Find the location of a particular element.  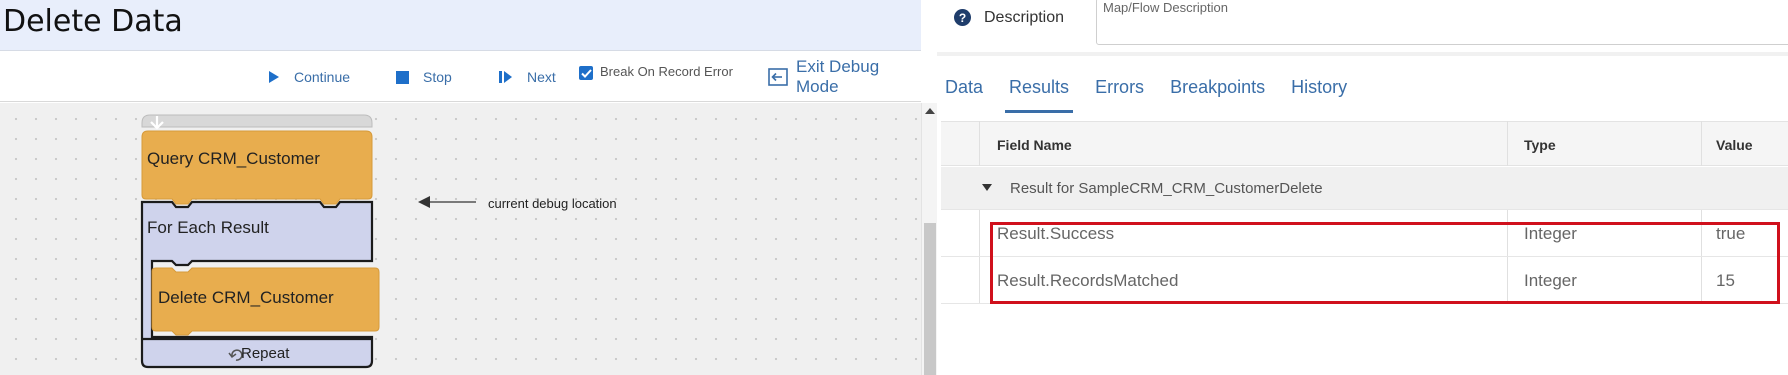

start-cap is located at coordinates (257, 121).